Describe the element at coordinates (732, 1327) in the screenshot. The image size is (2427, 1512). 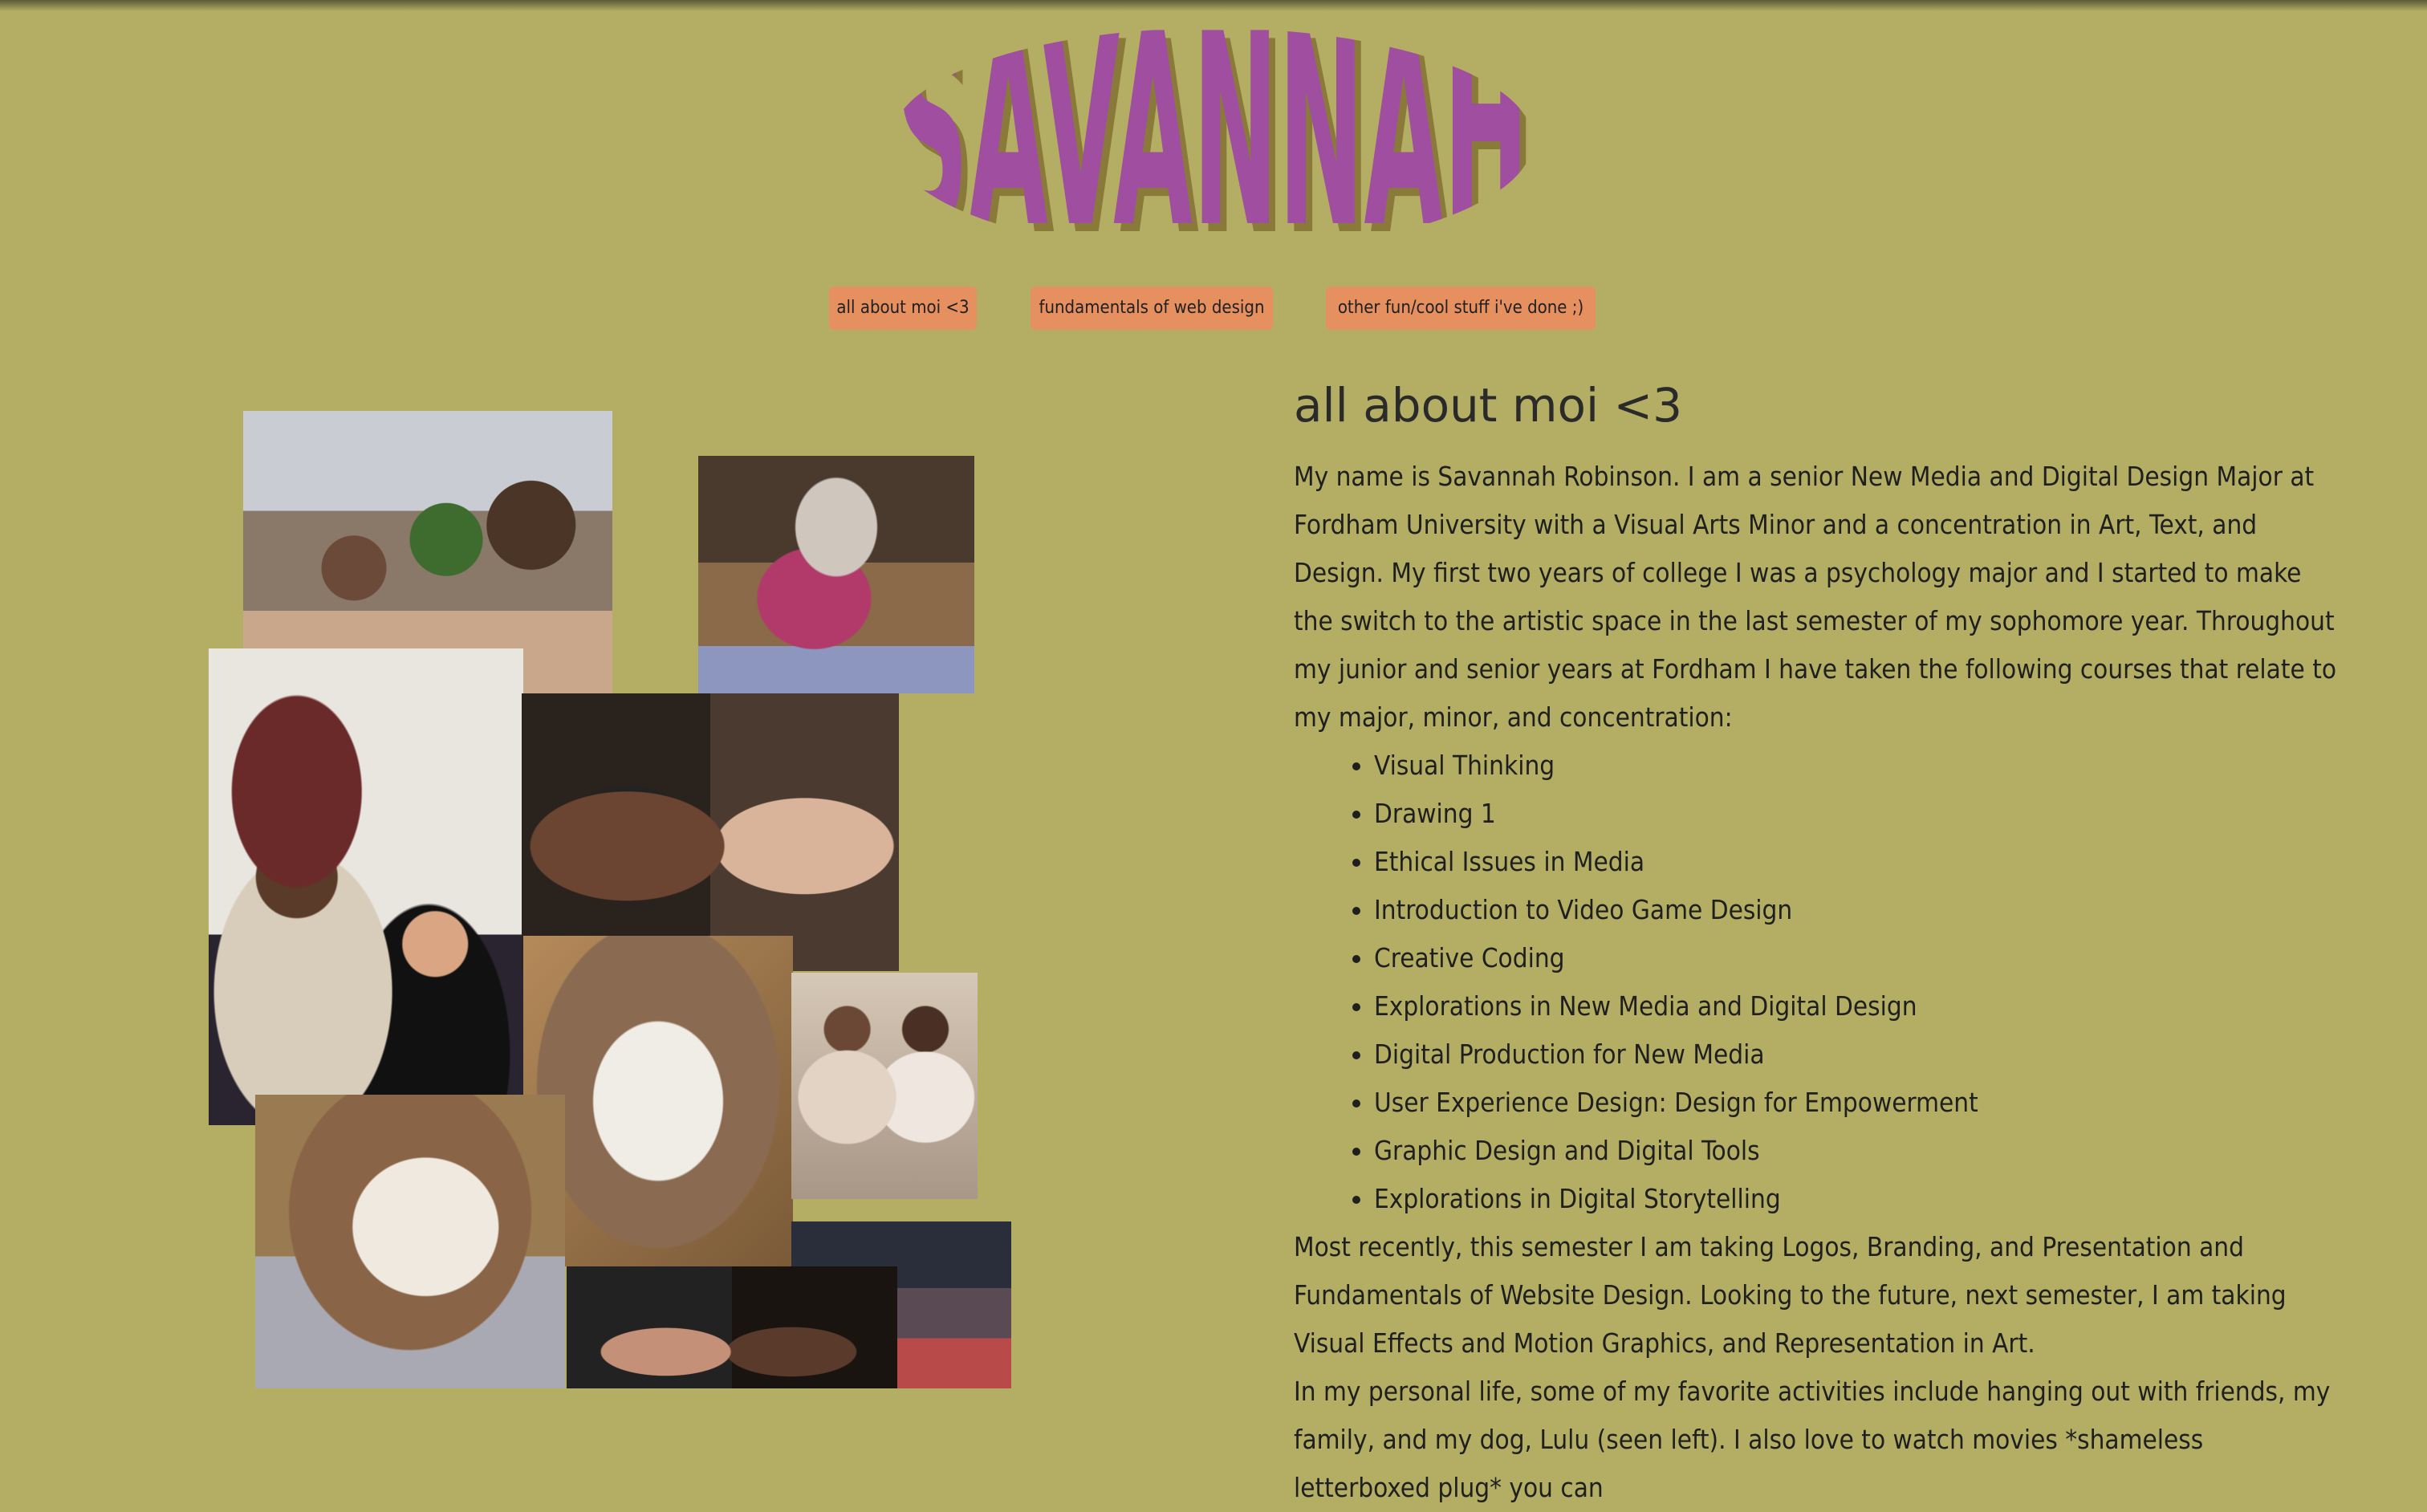
I see `photo-friends-selfie` at that location.